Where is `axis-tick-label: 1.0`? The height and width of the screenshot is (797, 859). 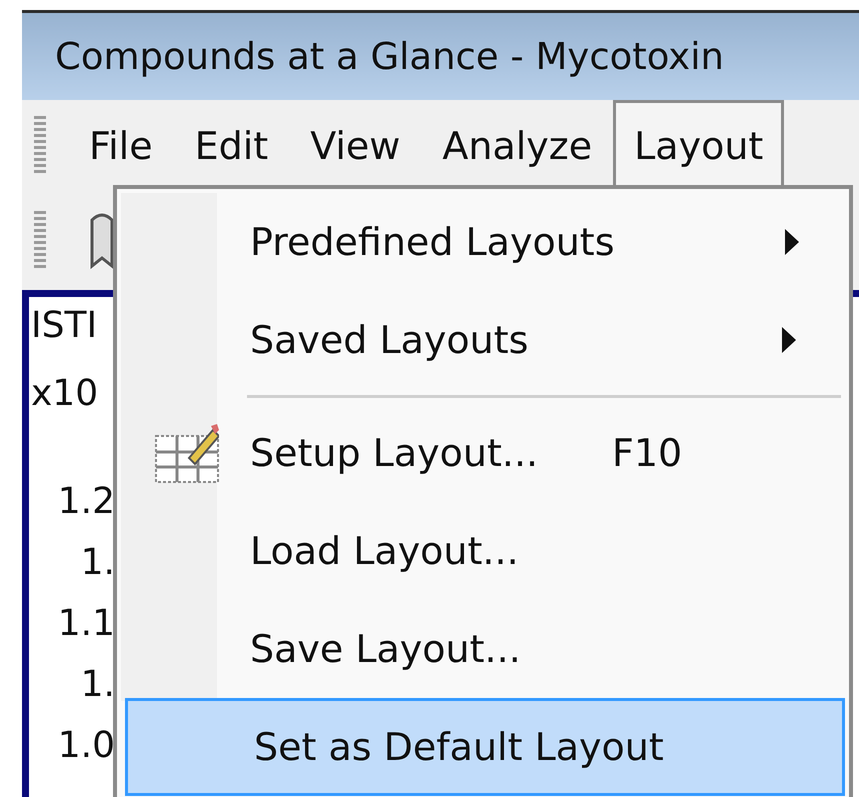
axis-tick-label: 1.0 is located at coordinates (85, 746).